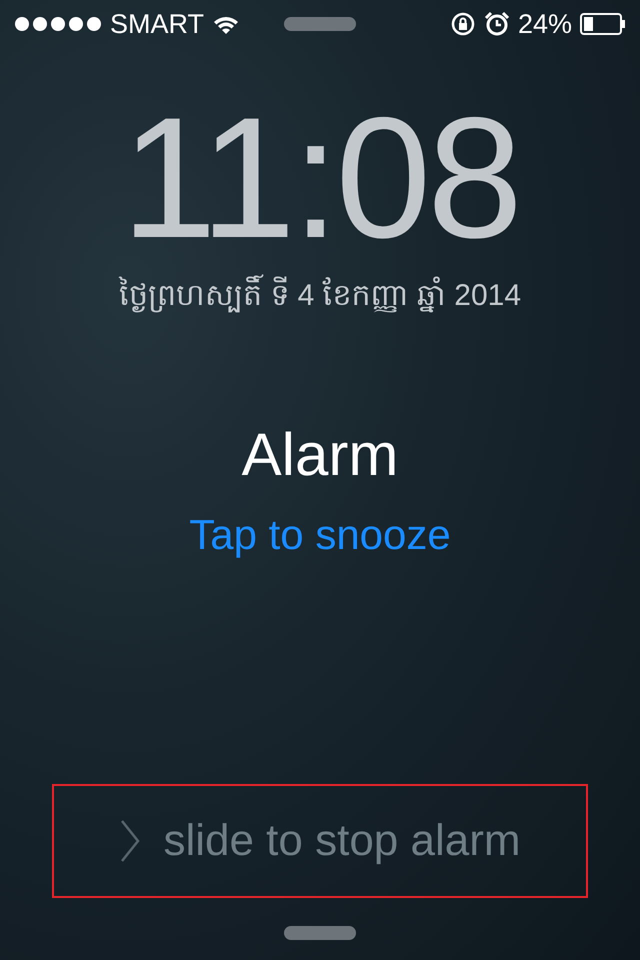 This screenshot has height=960, width=640. I want to click on battery-percentage: 24%, so click(545, 24).